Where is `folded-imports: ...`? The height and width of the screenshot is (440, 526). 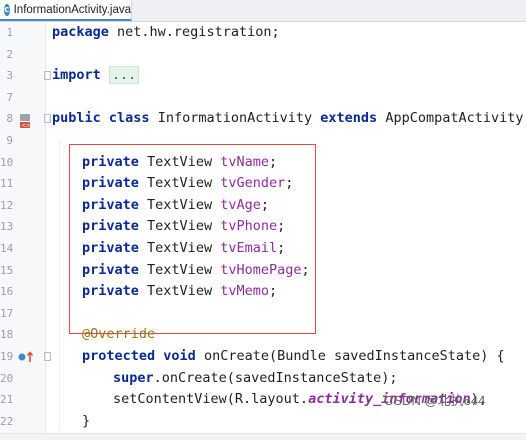 folded-imports: ... is located at coordinates (124, 75).